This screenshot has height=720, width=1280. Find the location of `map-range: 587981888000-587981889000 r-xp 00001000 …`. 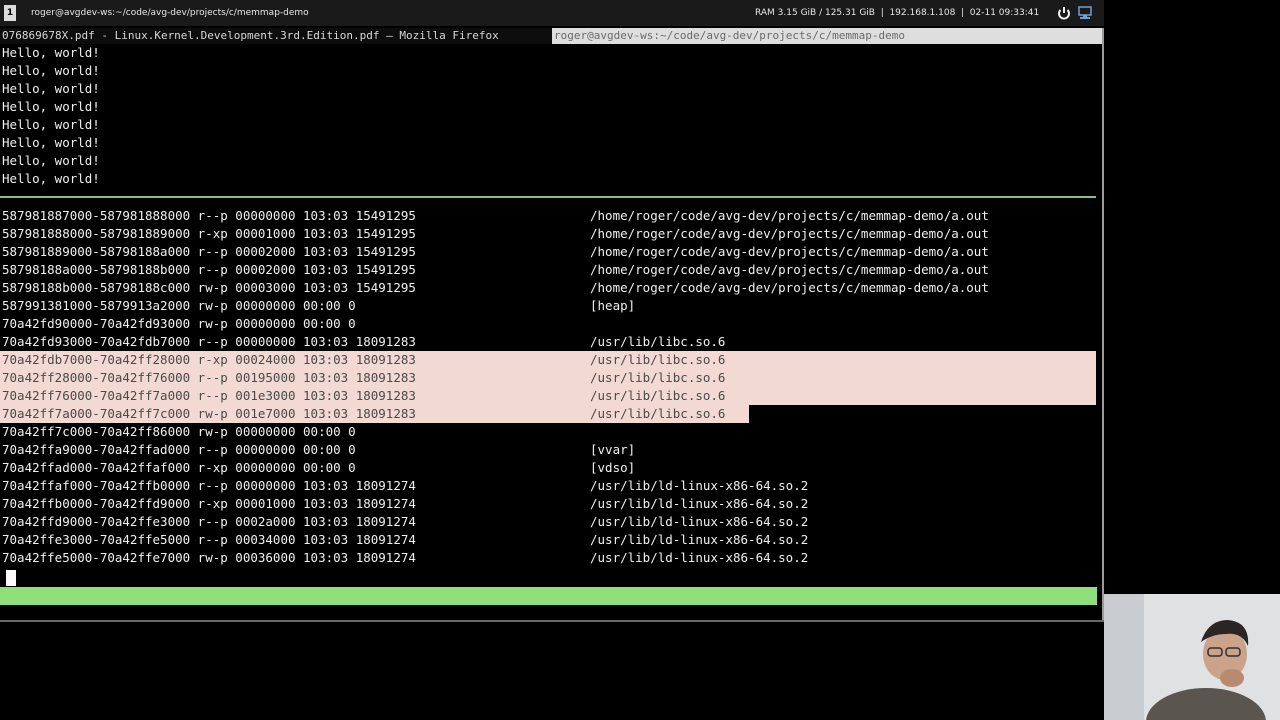

map-range: 587981888000-587981889000 r-xp 00001000 … is located at coordinates (209, 233).